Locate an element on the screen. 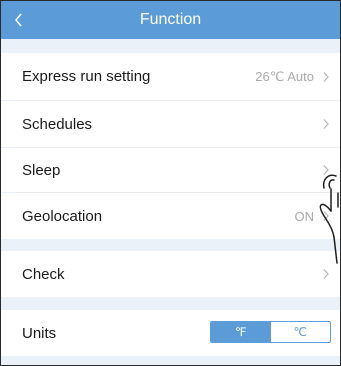 The height and width of the screenshot is (366, 341). row-check: Check is located at coordinates (170, 274).